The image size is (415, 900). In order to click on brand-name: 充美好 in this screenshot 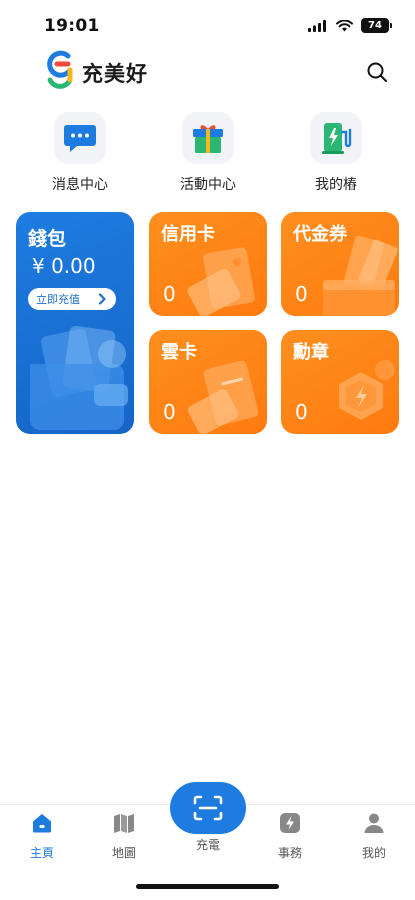, I will do `click(115, 74)`.